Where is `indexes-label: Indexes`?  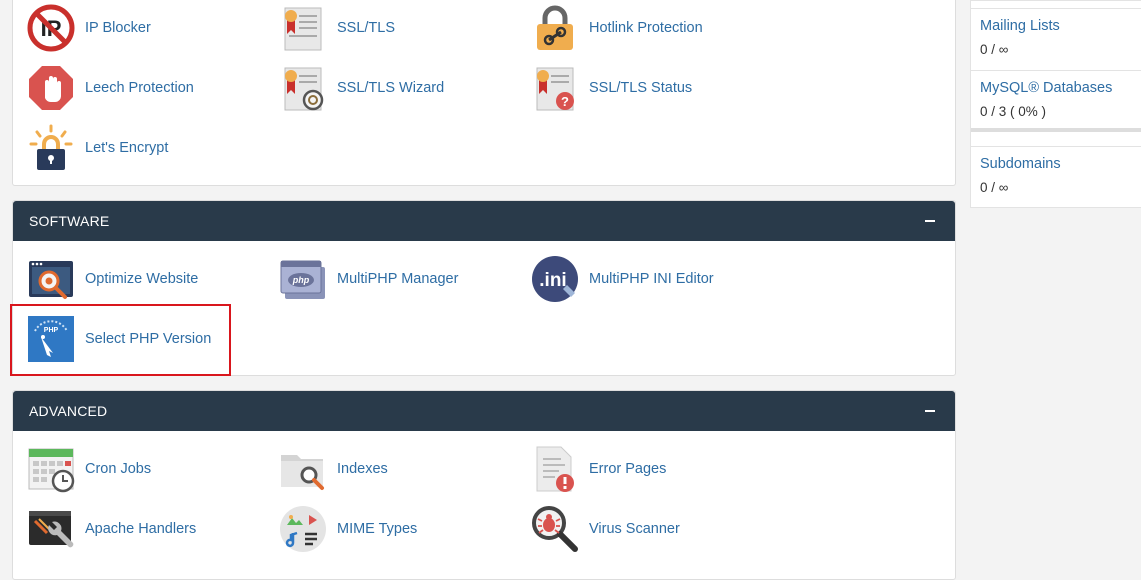 indexes-label: Indexes is located at coordinates (362, 469).